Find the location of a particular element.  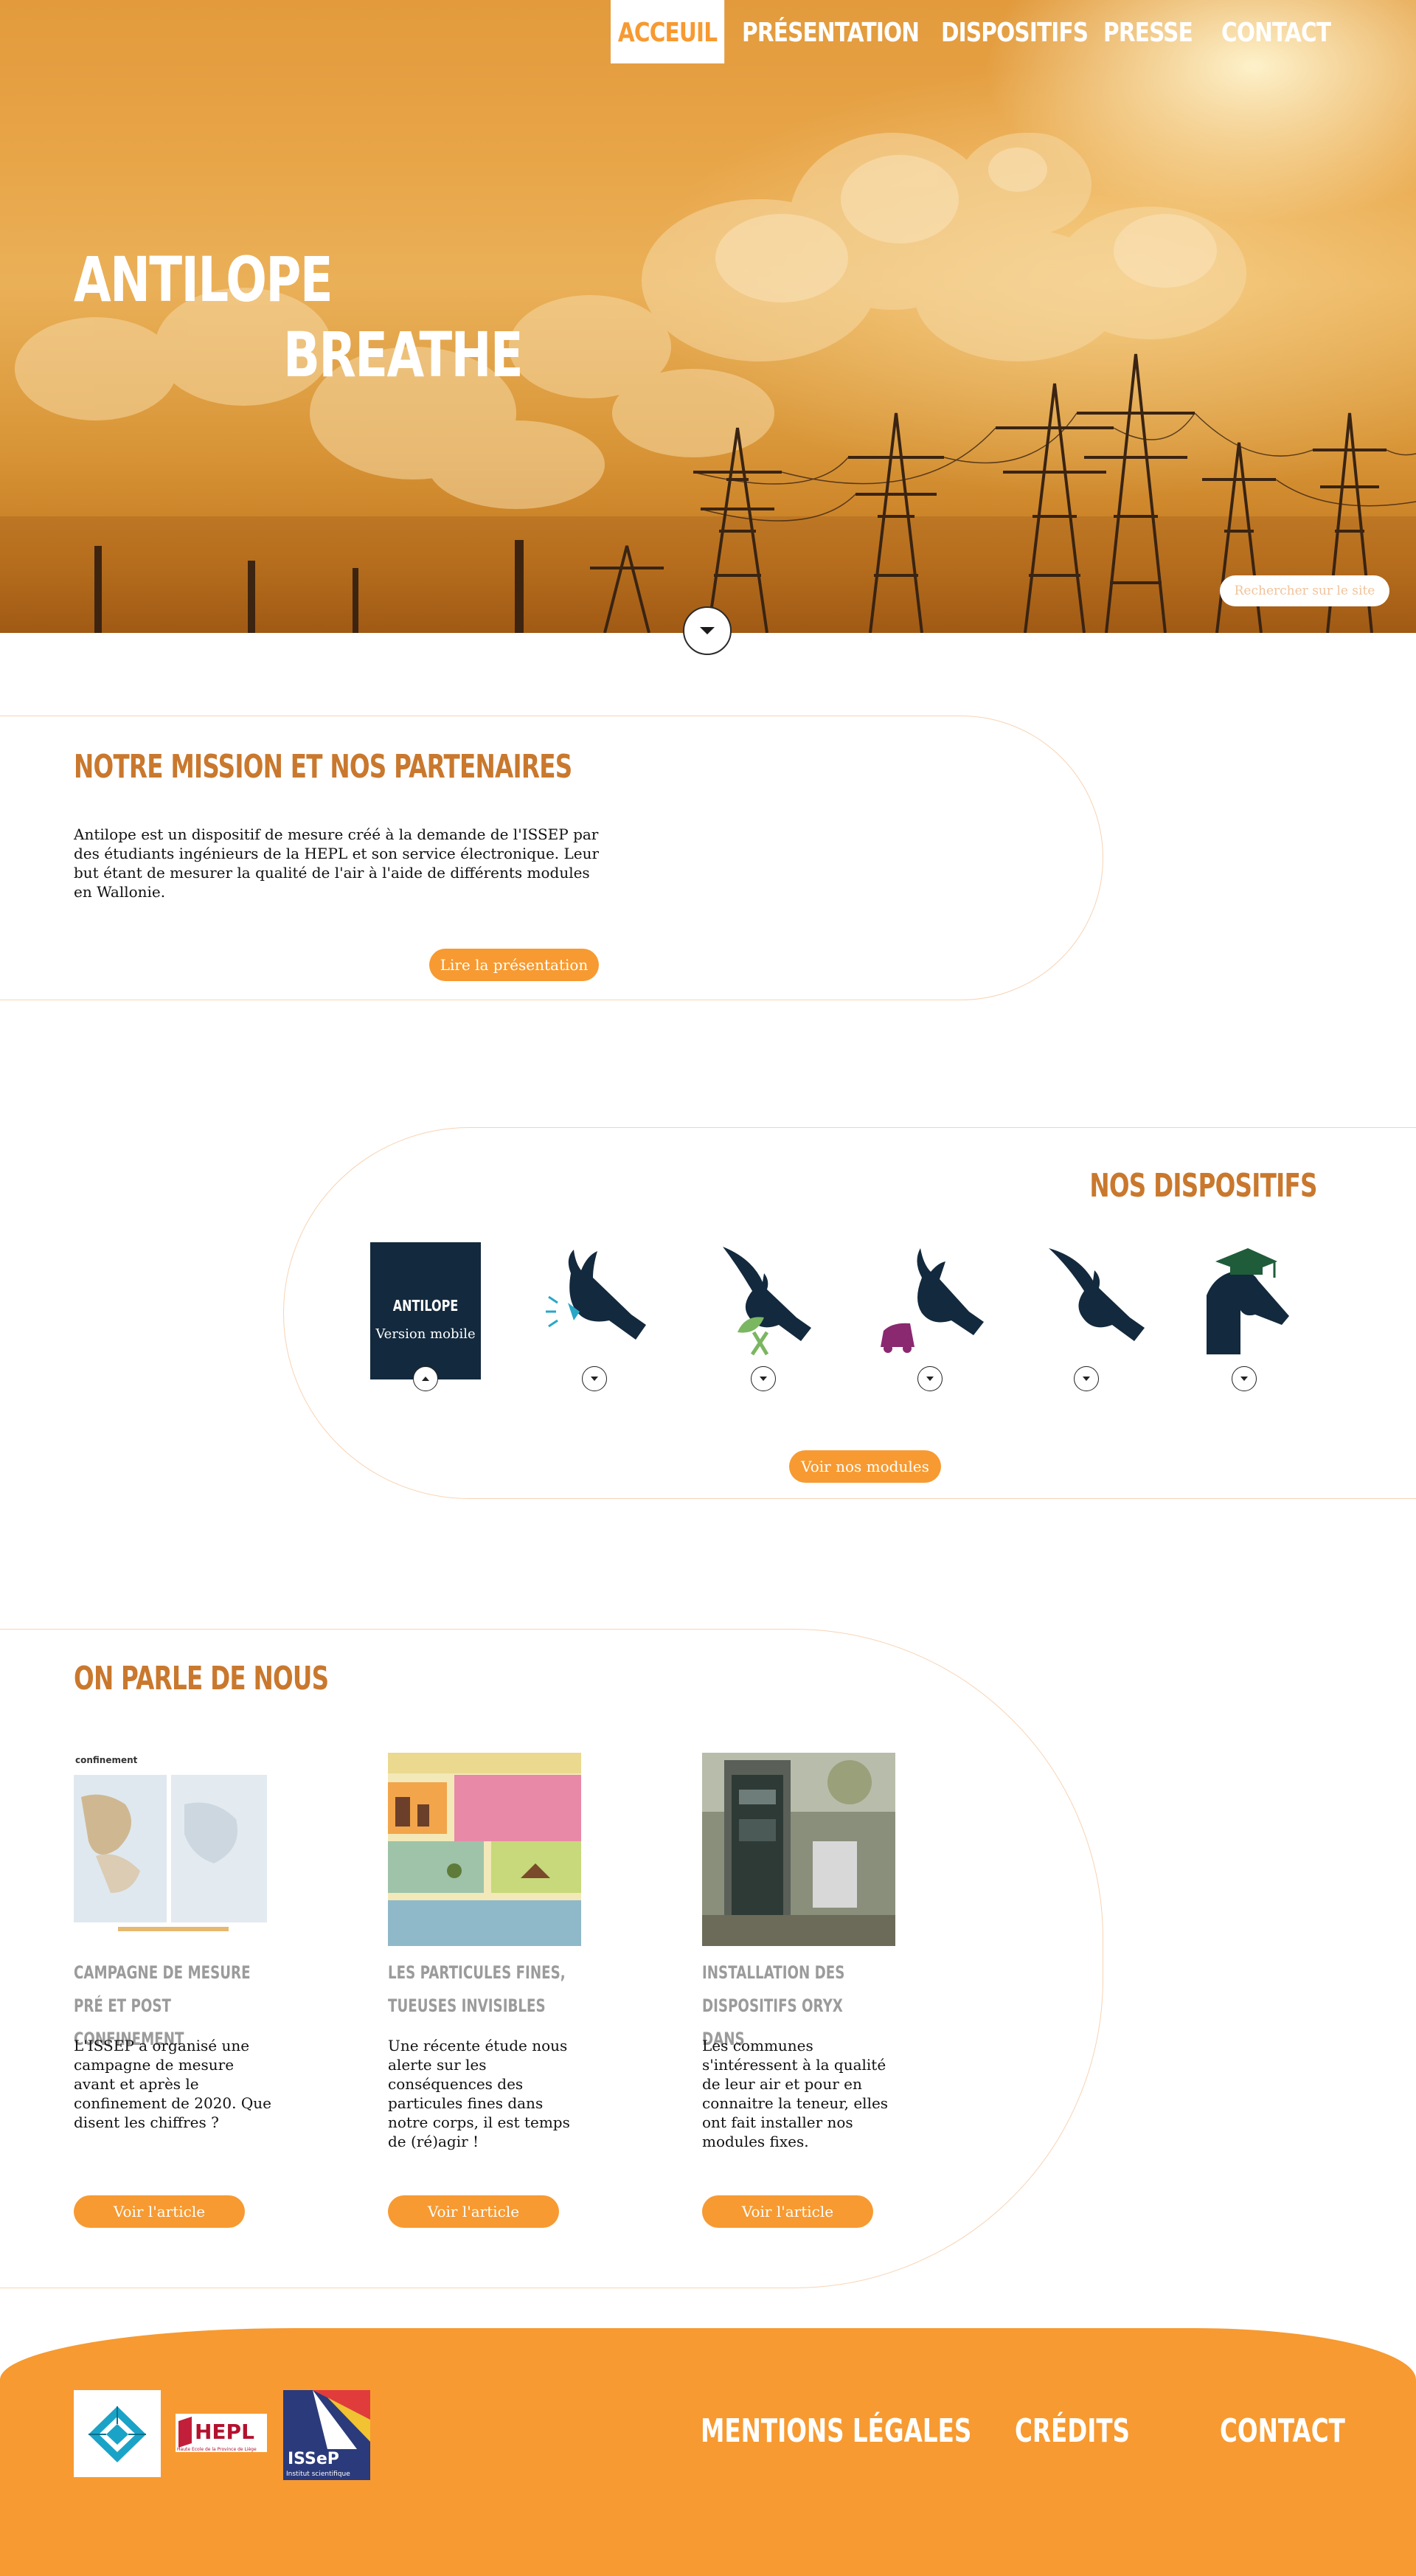

oryx-leaf-icon is located at coordinates (767, 1303).